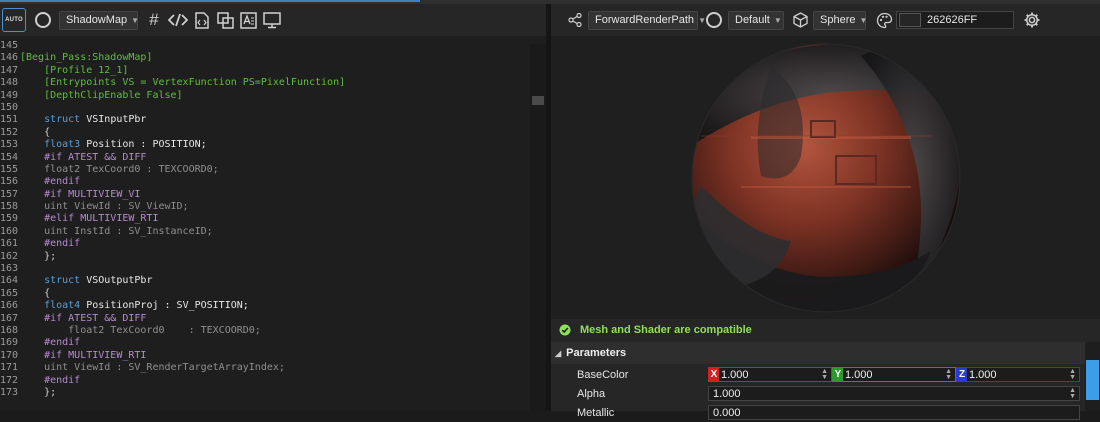 This screenshot has width=1100, height=422. Describe the element at coordinates (265, 232) in the screenshot. I see `code-line: 160 uint InstId : SV_InstanceID;` at that location.